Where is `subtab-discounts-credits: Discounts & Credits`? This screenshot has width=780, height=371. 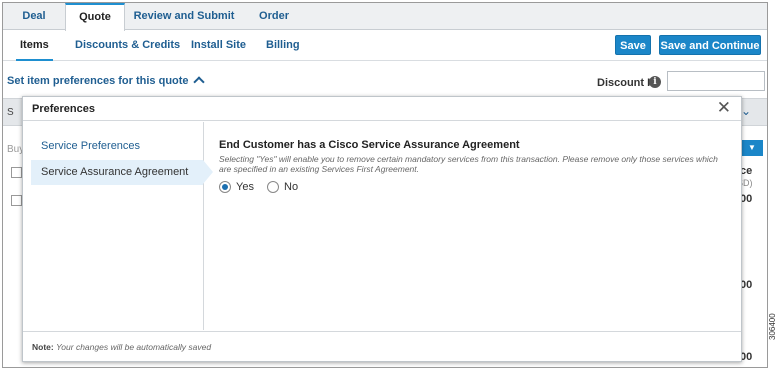
subtab-discounts-credits: Discounts & Credits is located at coordinates (127, 45).